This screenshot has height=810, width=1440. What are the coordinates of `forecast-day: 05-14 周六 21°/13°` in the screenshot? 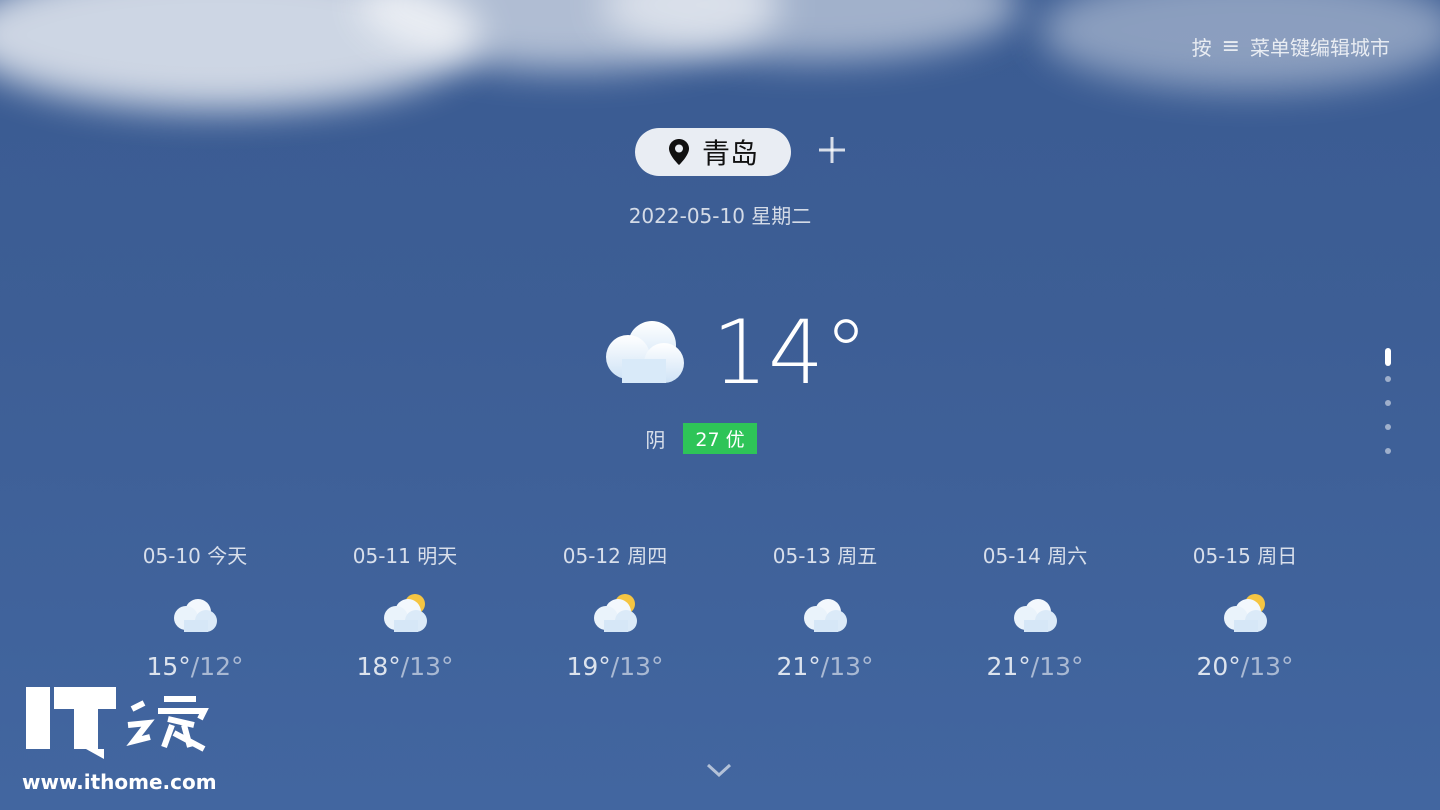 It's located at (1035, 610).